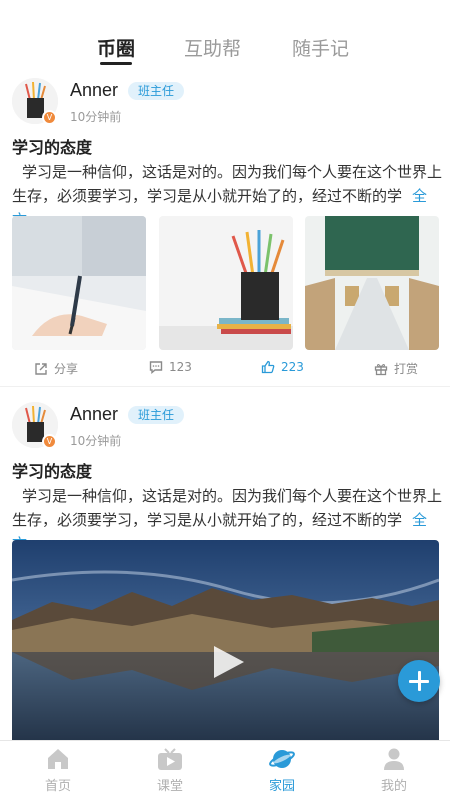  I want to click on like-button: 223, so click(282, 367).